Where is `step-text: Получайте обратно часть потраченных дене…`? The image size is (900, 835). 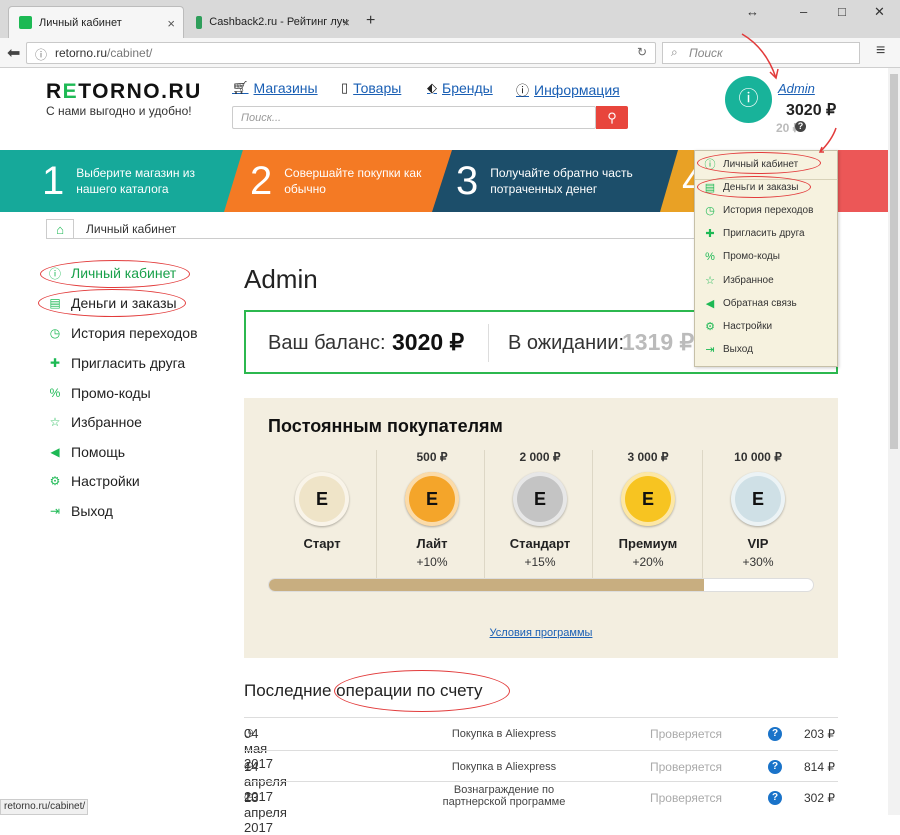 step-text: Получайте обратно часть потраченных дене… is located at coordinates (561, 181).